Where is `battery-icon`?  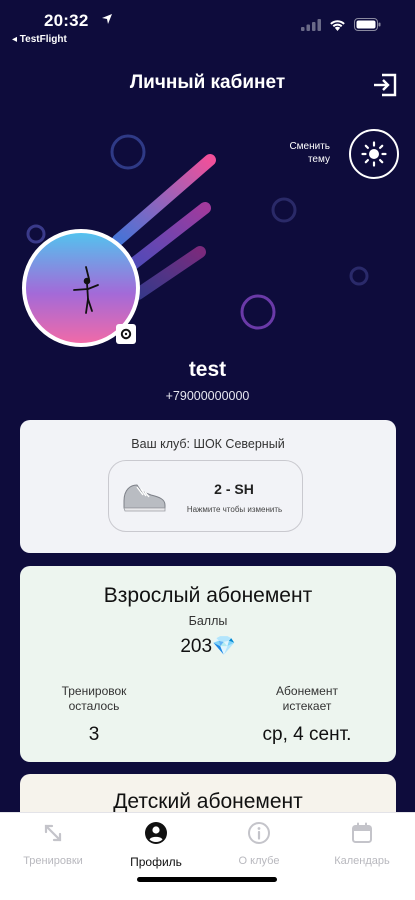
battery-icon is located at coordinates (367, 24).